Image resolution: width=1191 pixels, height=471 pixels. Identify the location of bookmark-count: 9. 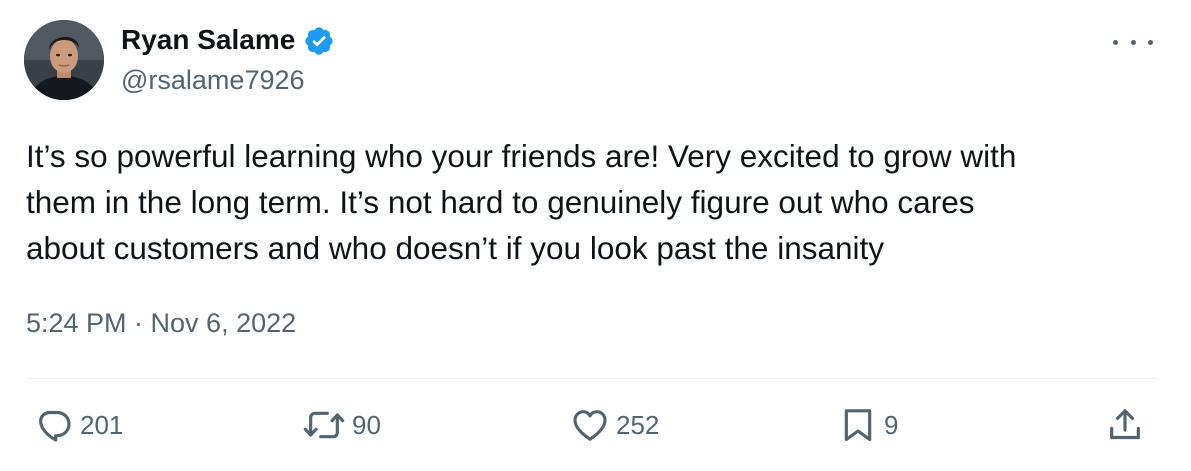
(891, 425).